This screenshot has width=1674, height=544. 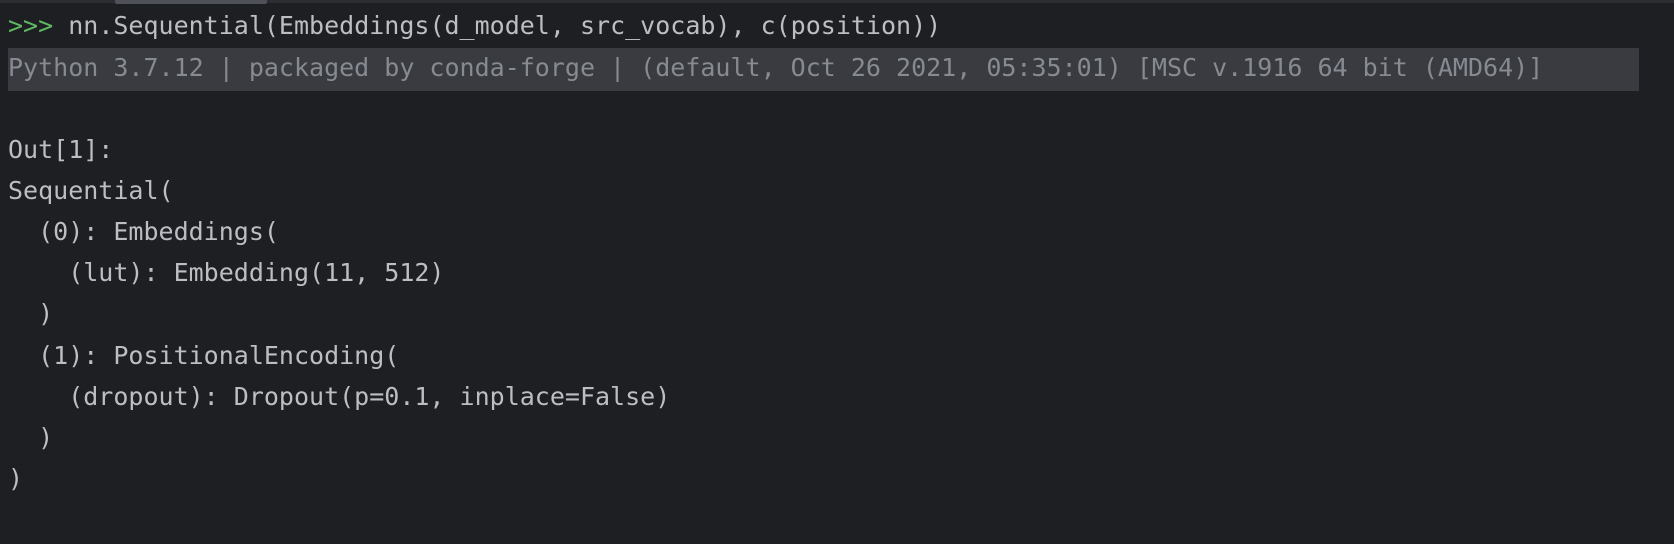 What do you see at coordinates (91, 190) in the screenshot?
I see `output-line: Sequential(` at bounding box center [91, 190].